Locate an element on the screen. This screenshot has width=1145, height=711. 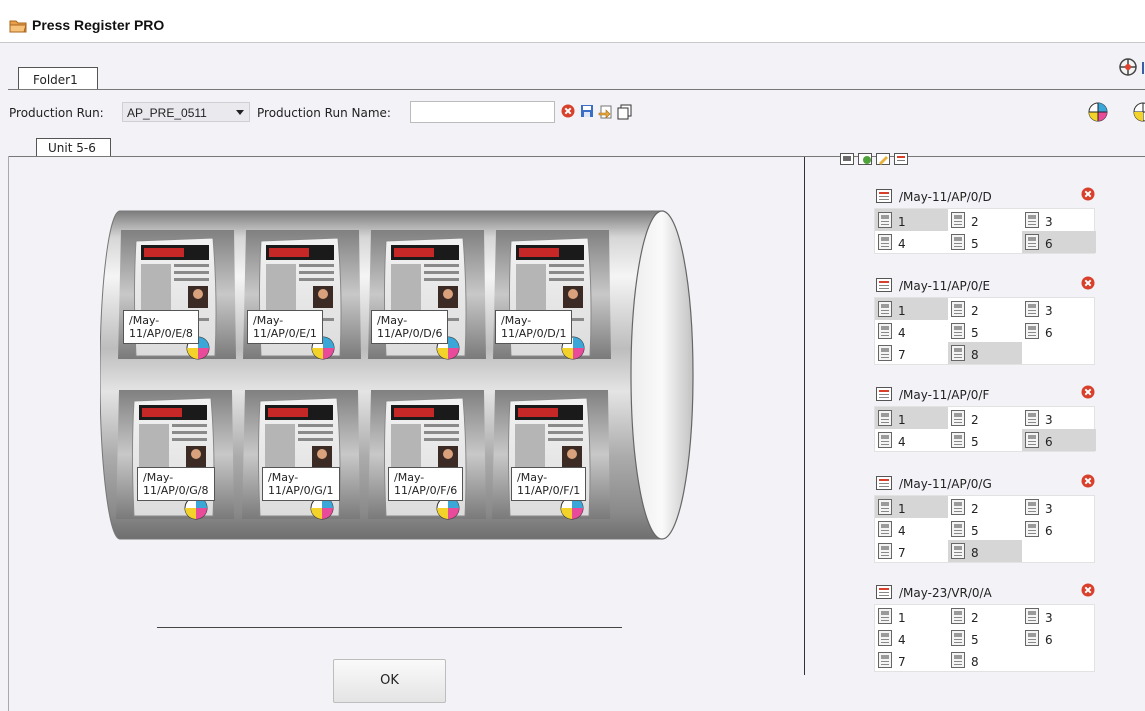
plate-label: /May- 11/AP/0/E/8 is located at coordinates (161, 327).